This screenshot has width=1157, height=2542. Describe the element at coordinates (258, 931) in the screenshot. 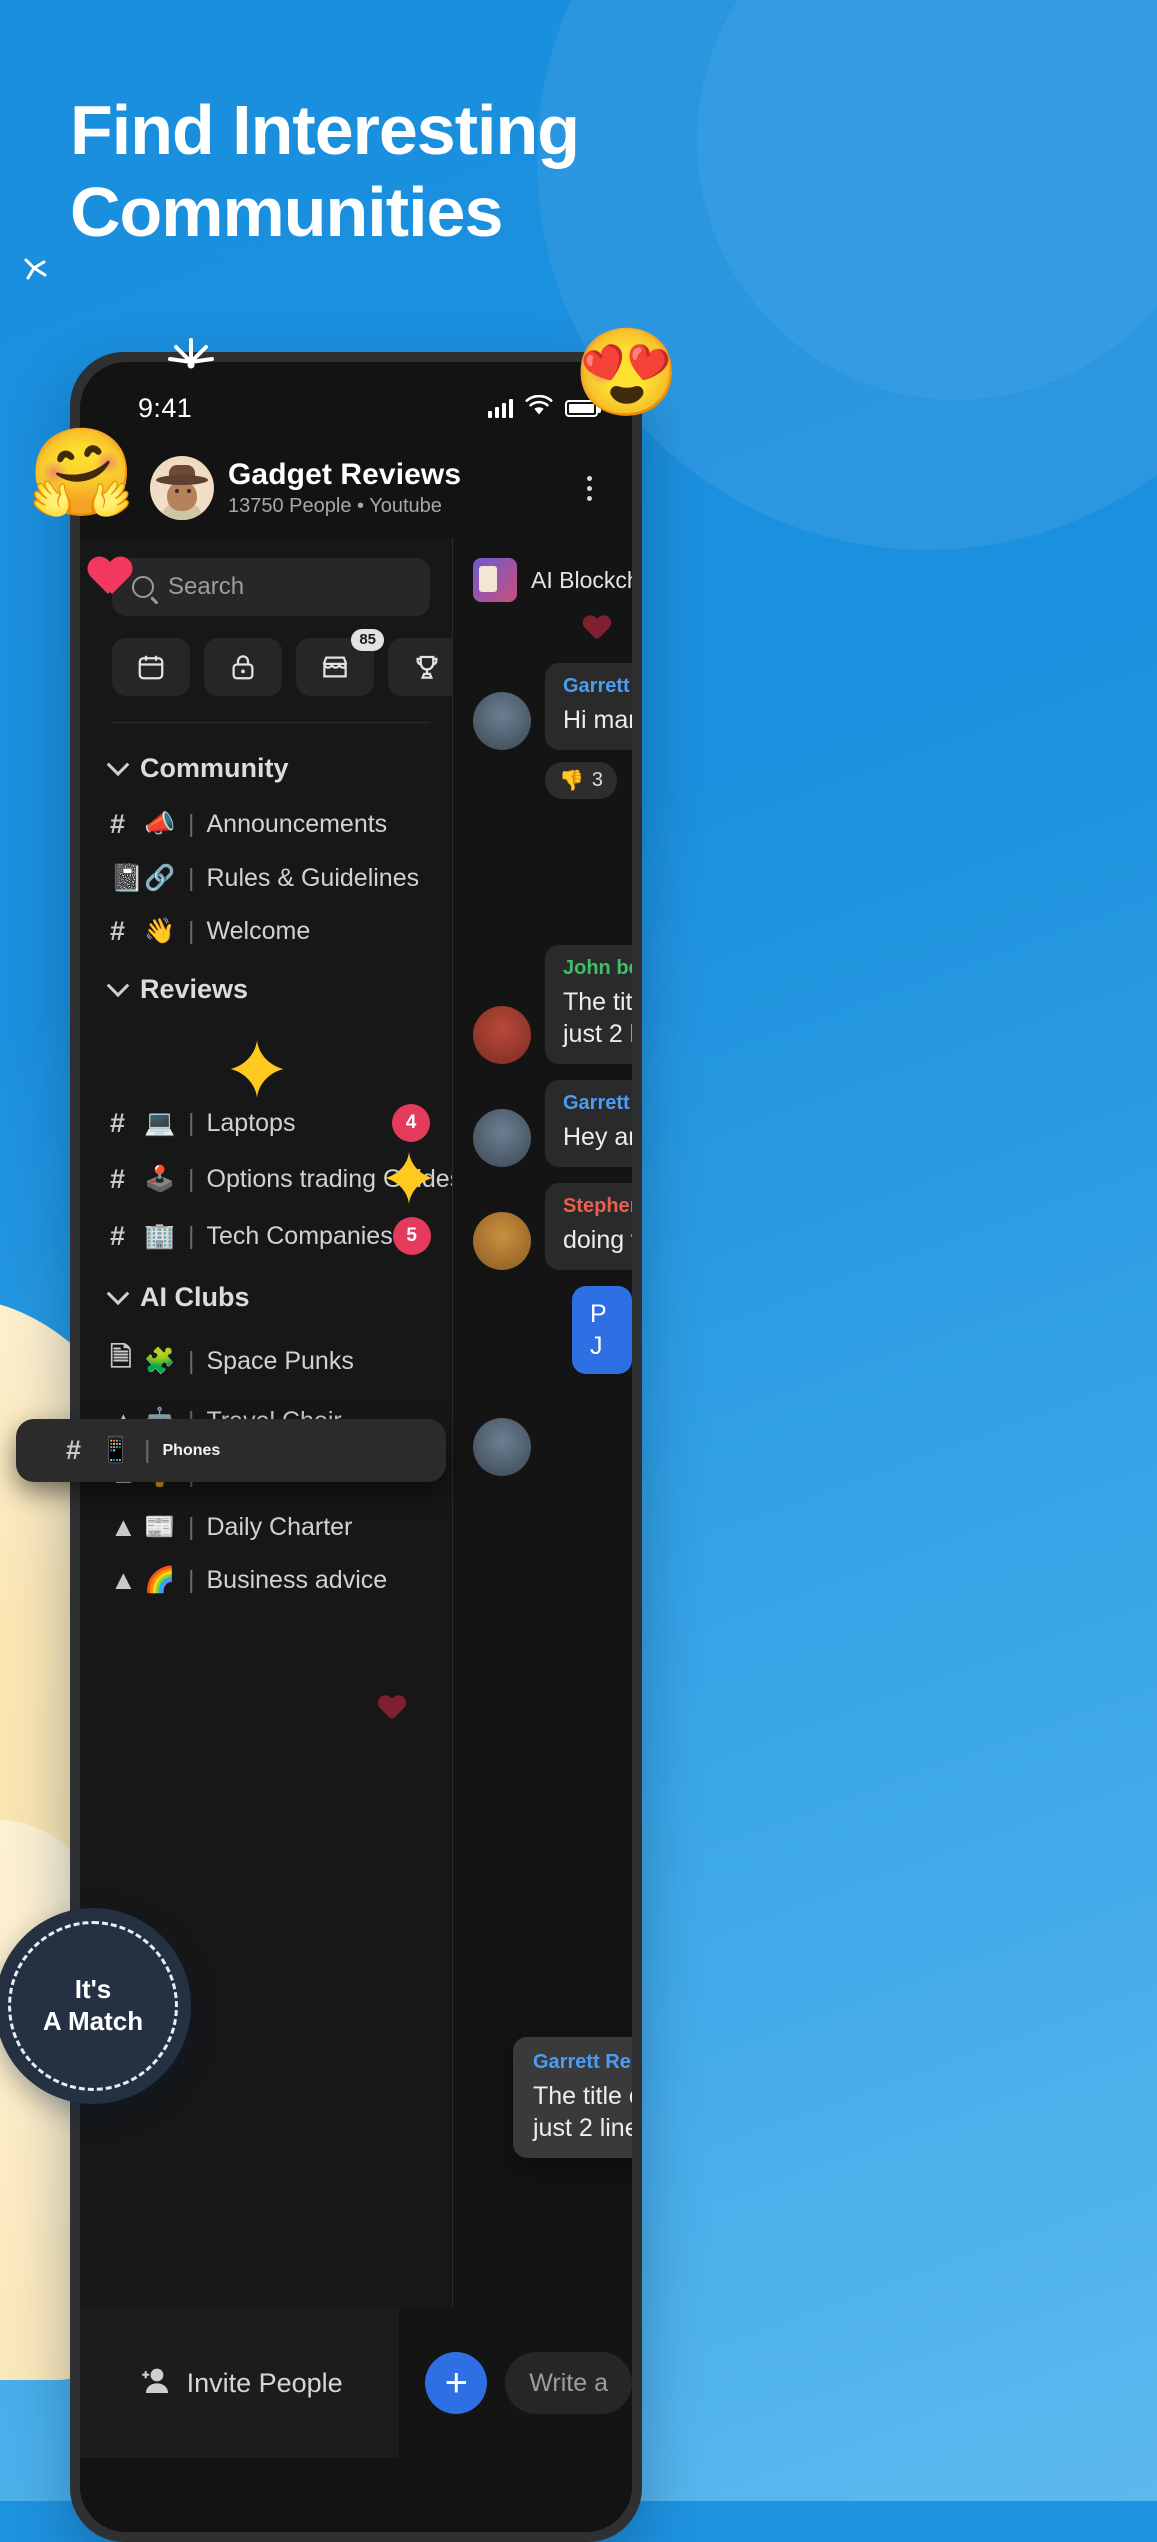

I see `channel-name: Welcome` at that location.